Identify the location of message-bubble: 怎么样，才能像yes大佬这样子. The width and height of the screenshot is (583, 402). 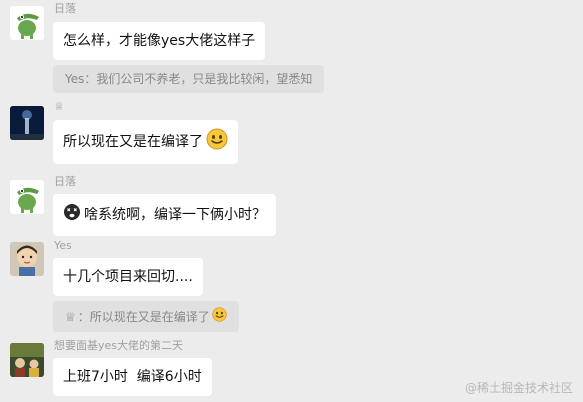
(159, 41).